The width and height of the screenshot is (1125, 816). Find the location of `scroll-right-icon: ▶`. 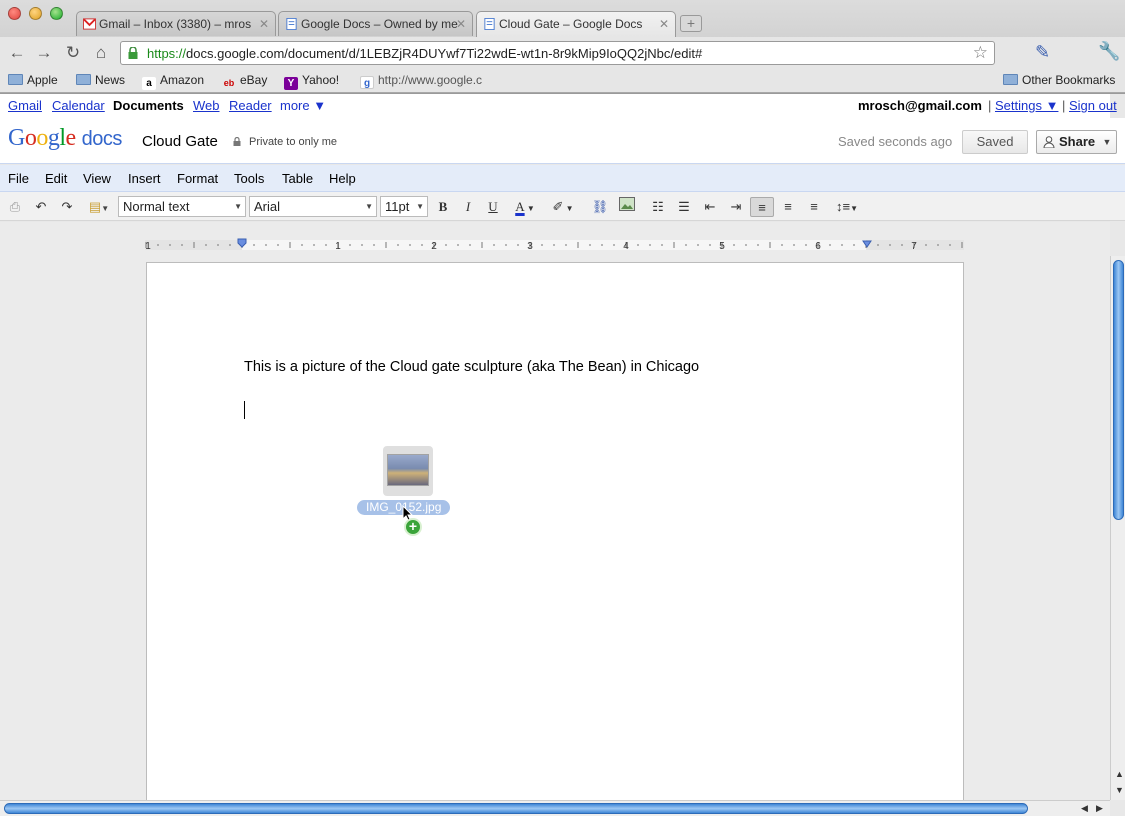

scroll-right-icon: ▶ is located at coordinates (1099, 808).